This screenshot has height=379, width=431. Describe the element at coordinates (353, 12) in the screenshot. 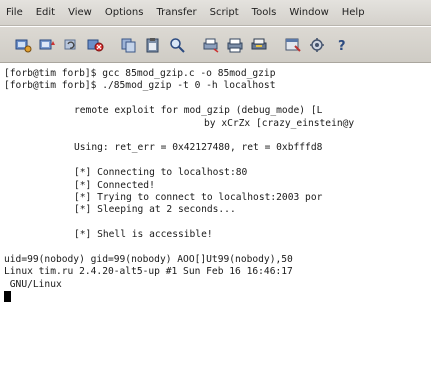

I see `menu-help: Help` at that location.